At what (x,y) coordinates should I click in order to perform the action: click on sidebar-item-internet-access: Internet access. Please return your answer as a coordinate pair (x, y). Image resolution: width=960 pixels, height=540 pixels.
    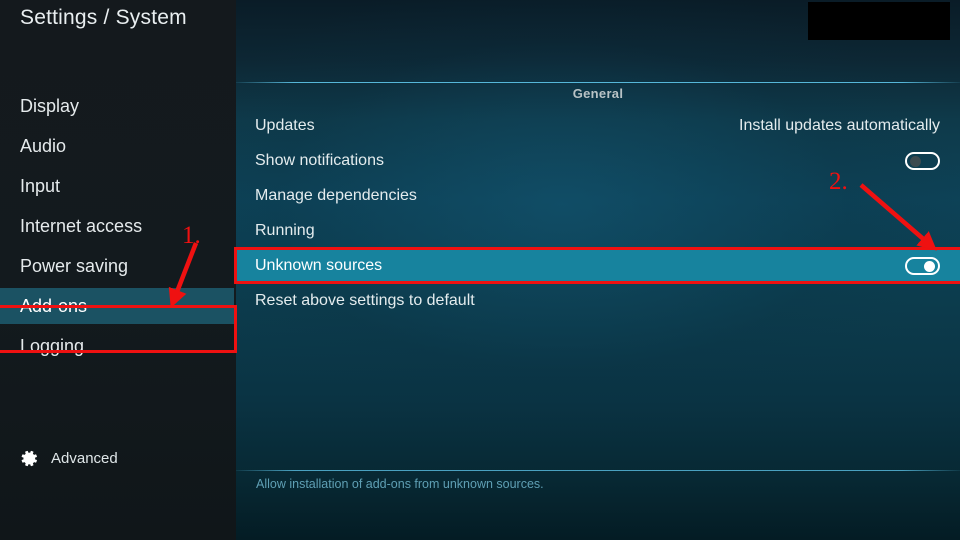
    Looking at the image, I should click on (118, 226).